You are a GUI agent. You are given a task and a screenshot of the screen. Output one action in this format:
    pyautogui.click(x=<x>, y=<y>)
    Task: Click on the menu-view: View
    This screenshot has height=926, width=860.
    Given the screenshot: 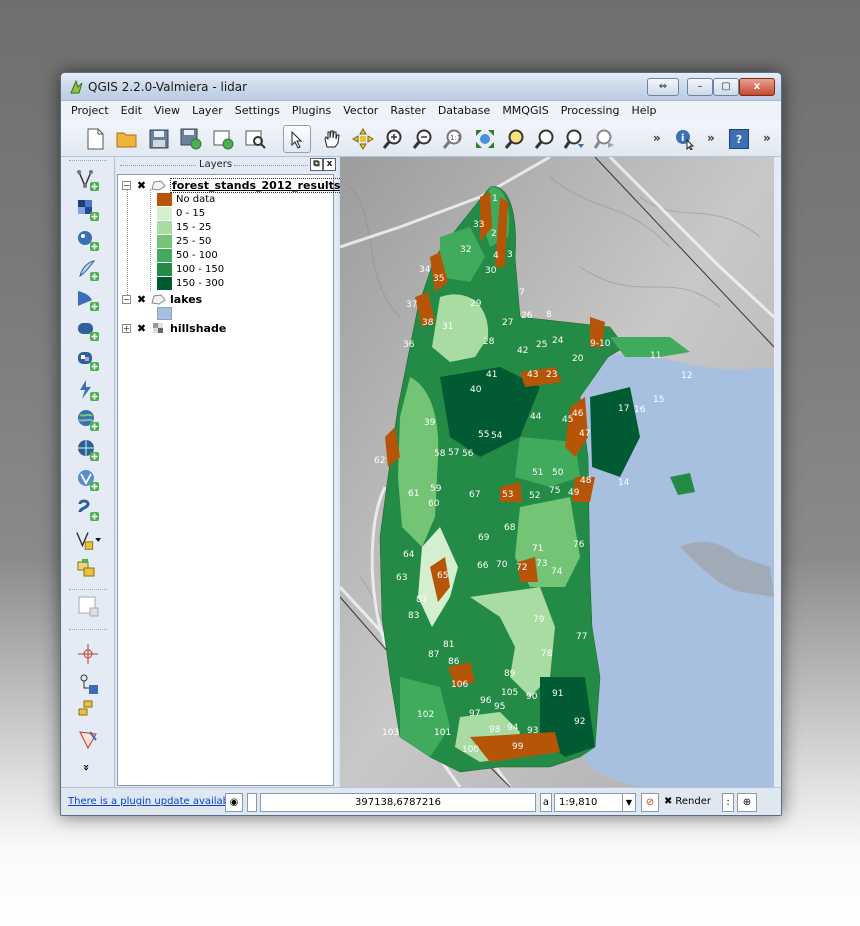 What is the action you would take?
    pyautogui.click(x=167, y=111)
    